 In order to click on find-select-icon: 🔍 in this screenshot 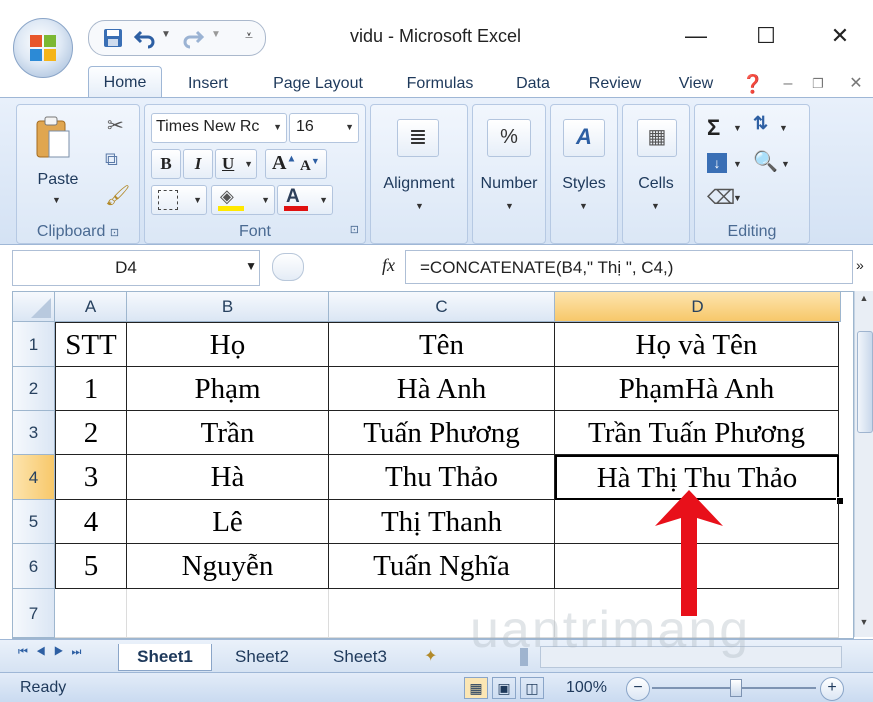, I will do `click(765, 161)`.